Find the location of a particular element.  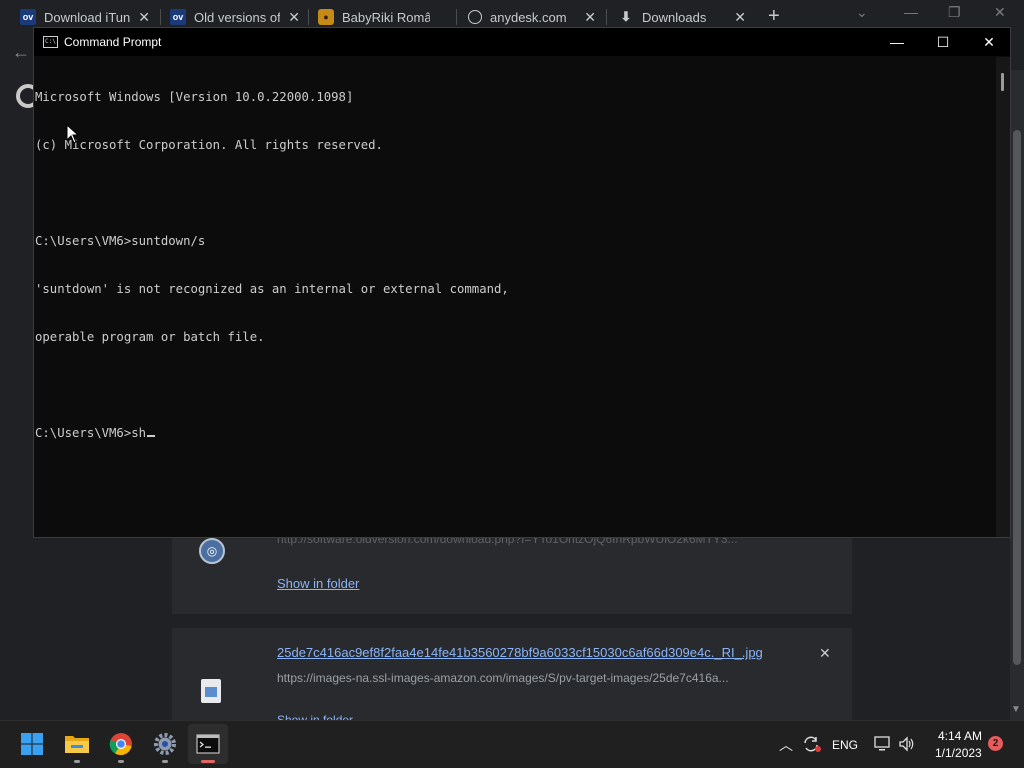

start-button is located at coordinates (32, 744).